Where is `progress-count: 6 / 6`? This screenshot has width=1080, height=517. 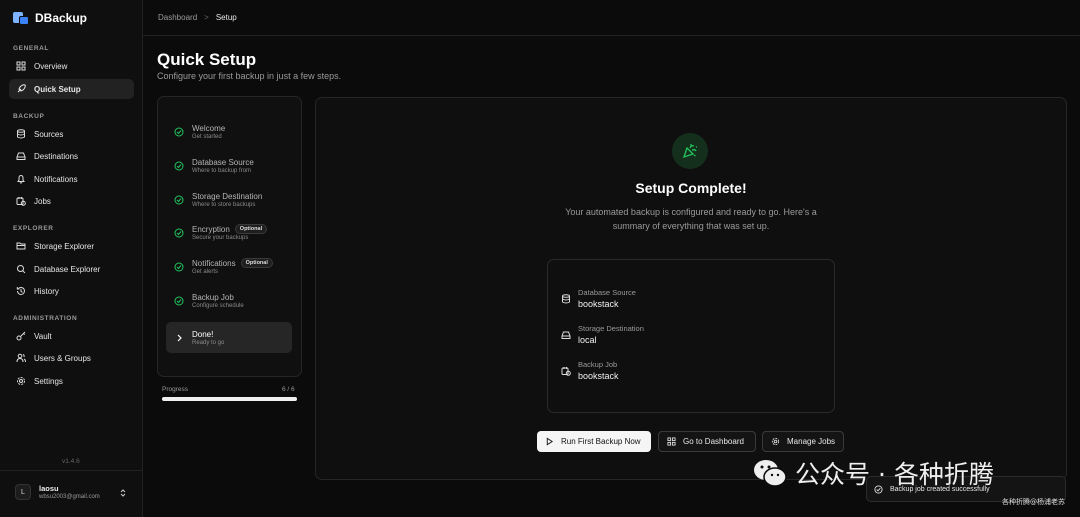 progress-count: 6 / 6 is located at coordinates (288, 389).